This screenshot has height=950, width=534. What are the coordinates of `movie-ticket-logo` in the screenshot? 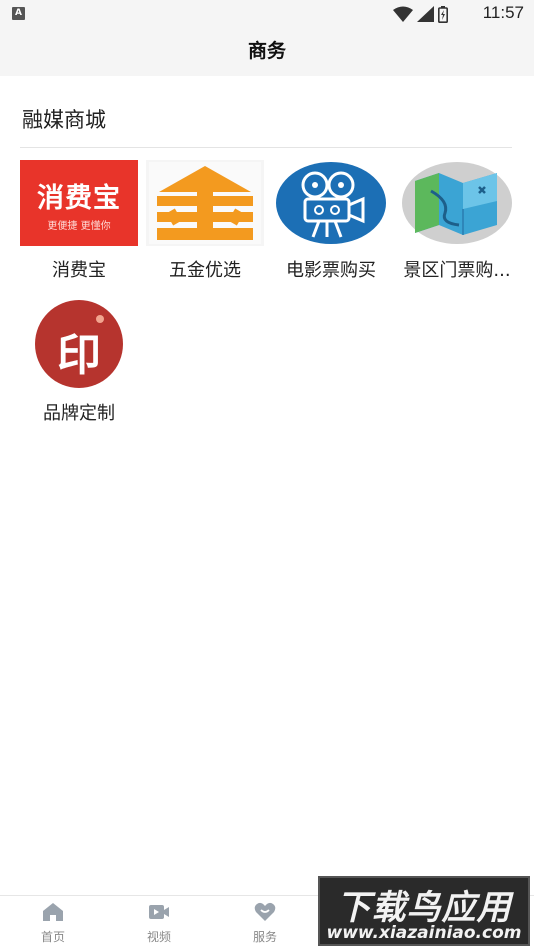 It's located at (331, 203).